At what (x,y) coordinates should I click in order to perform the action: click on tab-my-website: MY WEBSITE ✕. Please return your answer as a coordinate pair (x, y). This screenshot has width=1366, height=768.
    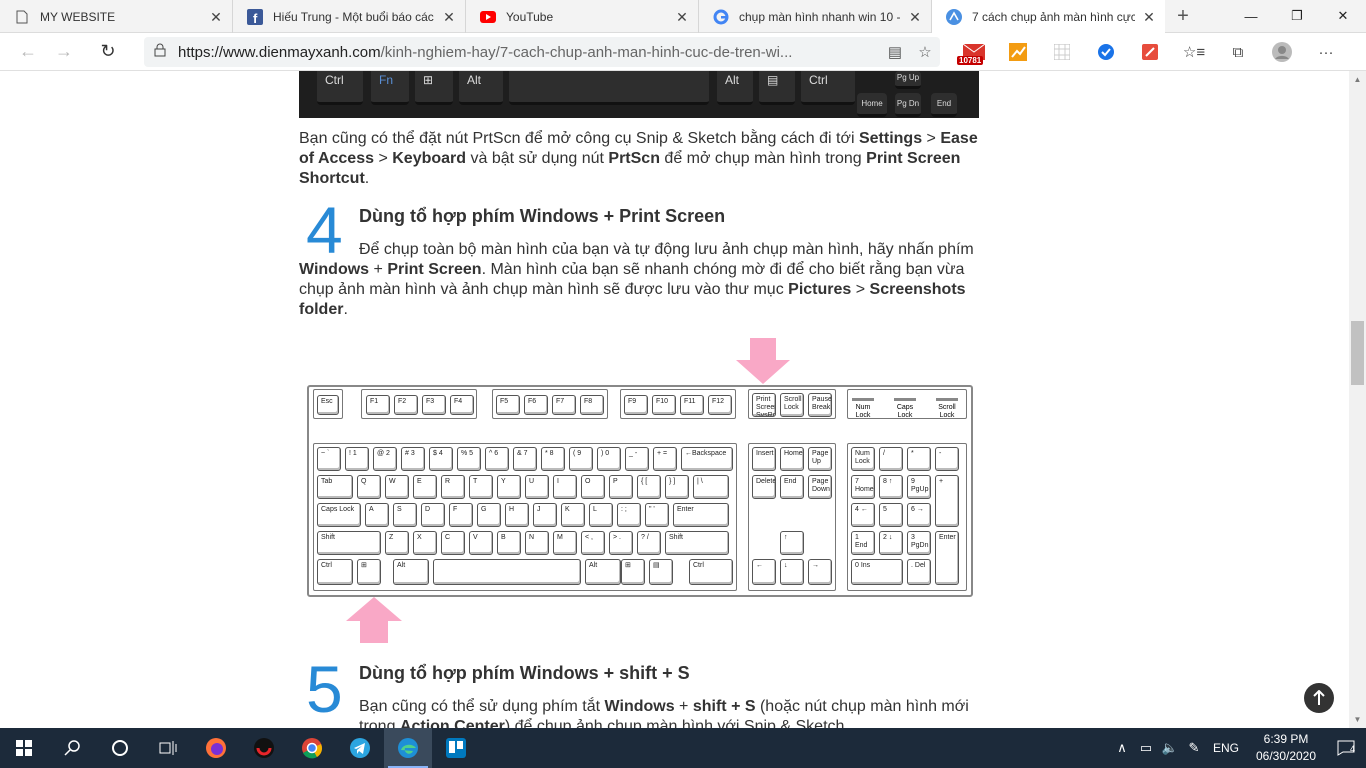
    Looking at the image, I should click on (116, 16).